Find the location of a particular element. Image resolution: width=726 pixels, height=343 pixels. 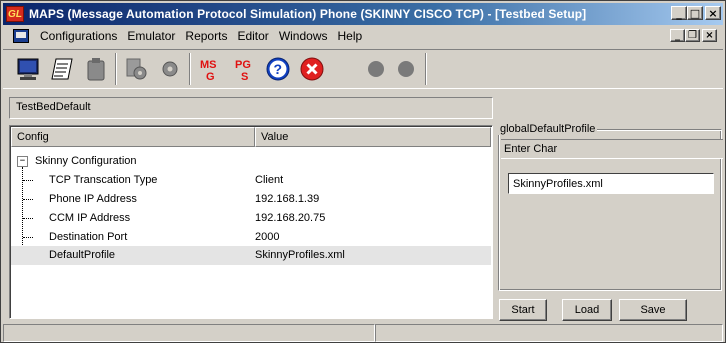

emulator-button is located at coordinates (28, 69).